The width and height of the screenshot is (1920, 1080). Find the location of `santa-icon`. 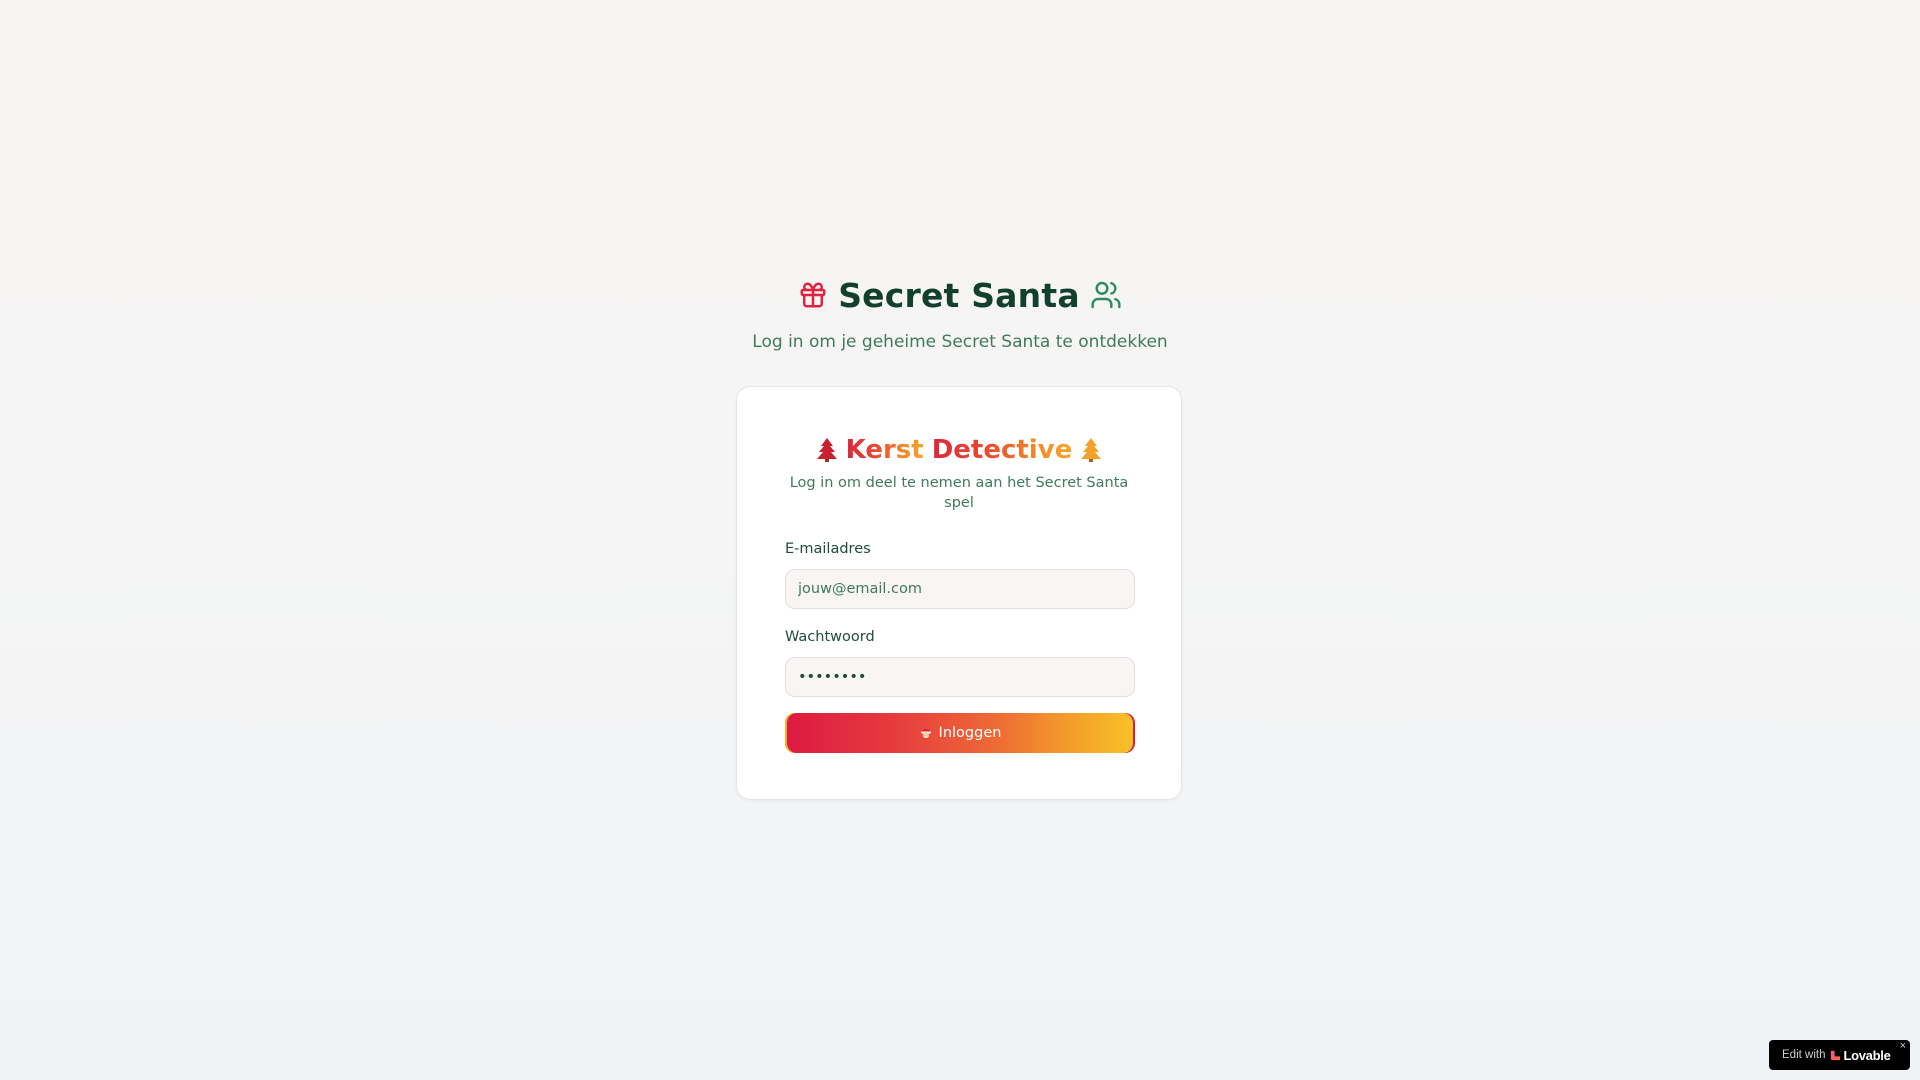

santa-icon is located at coordinates (926, 733).